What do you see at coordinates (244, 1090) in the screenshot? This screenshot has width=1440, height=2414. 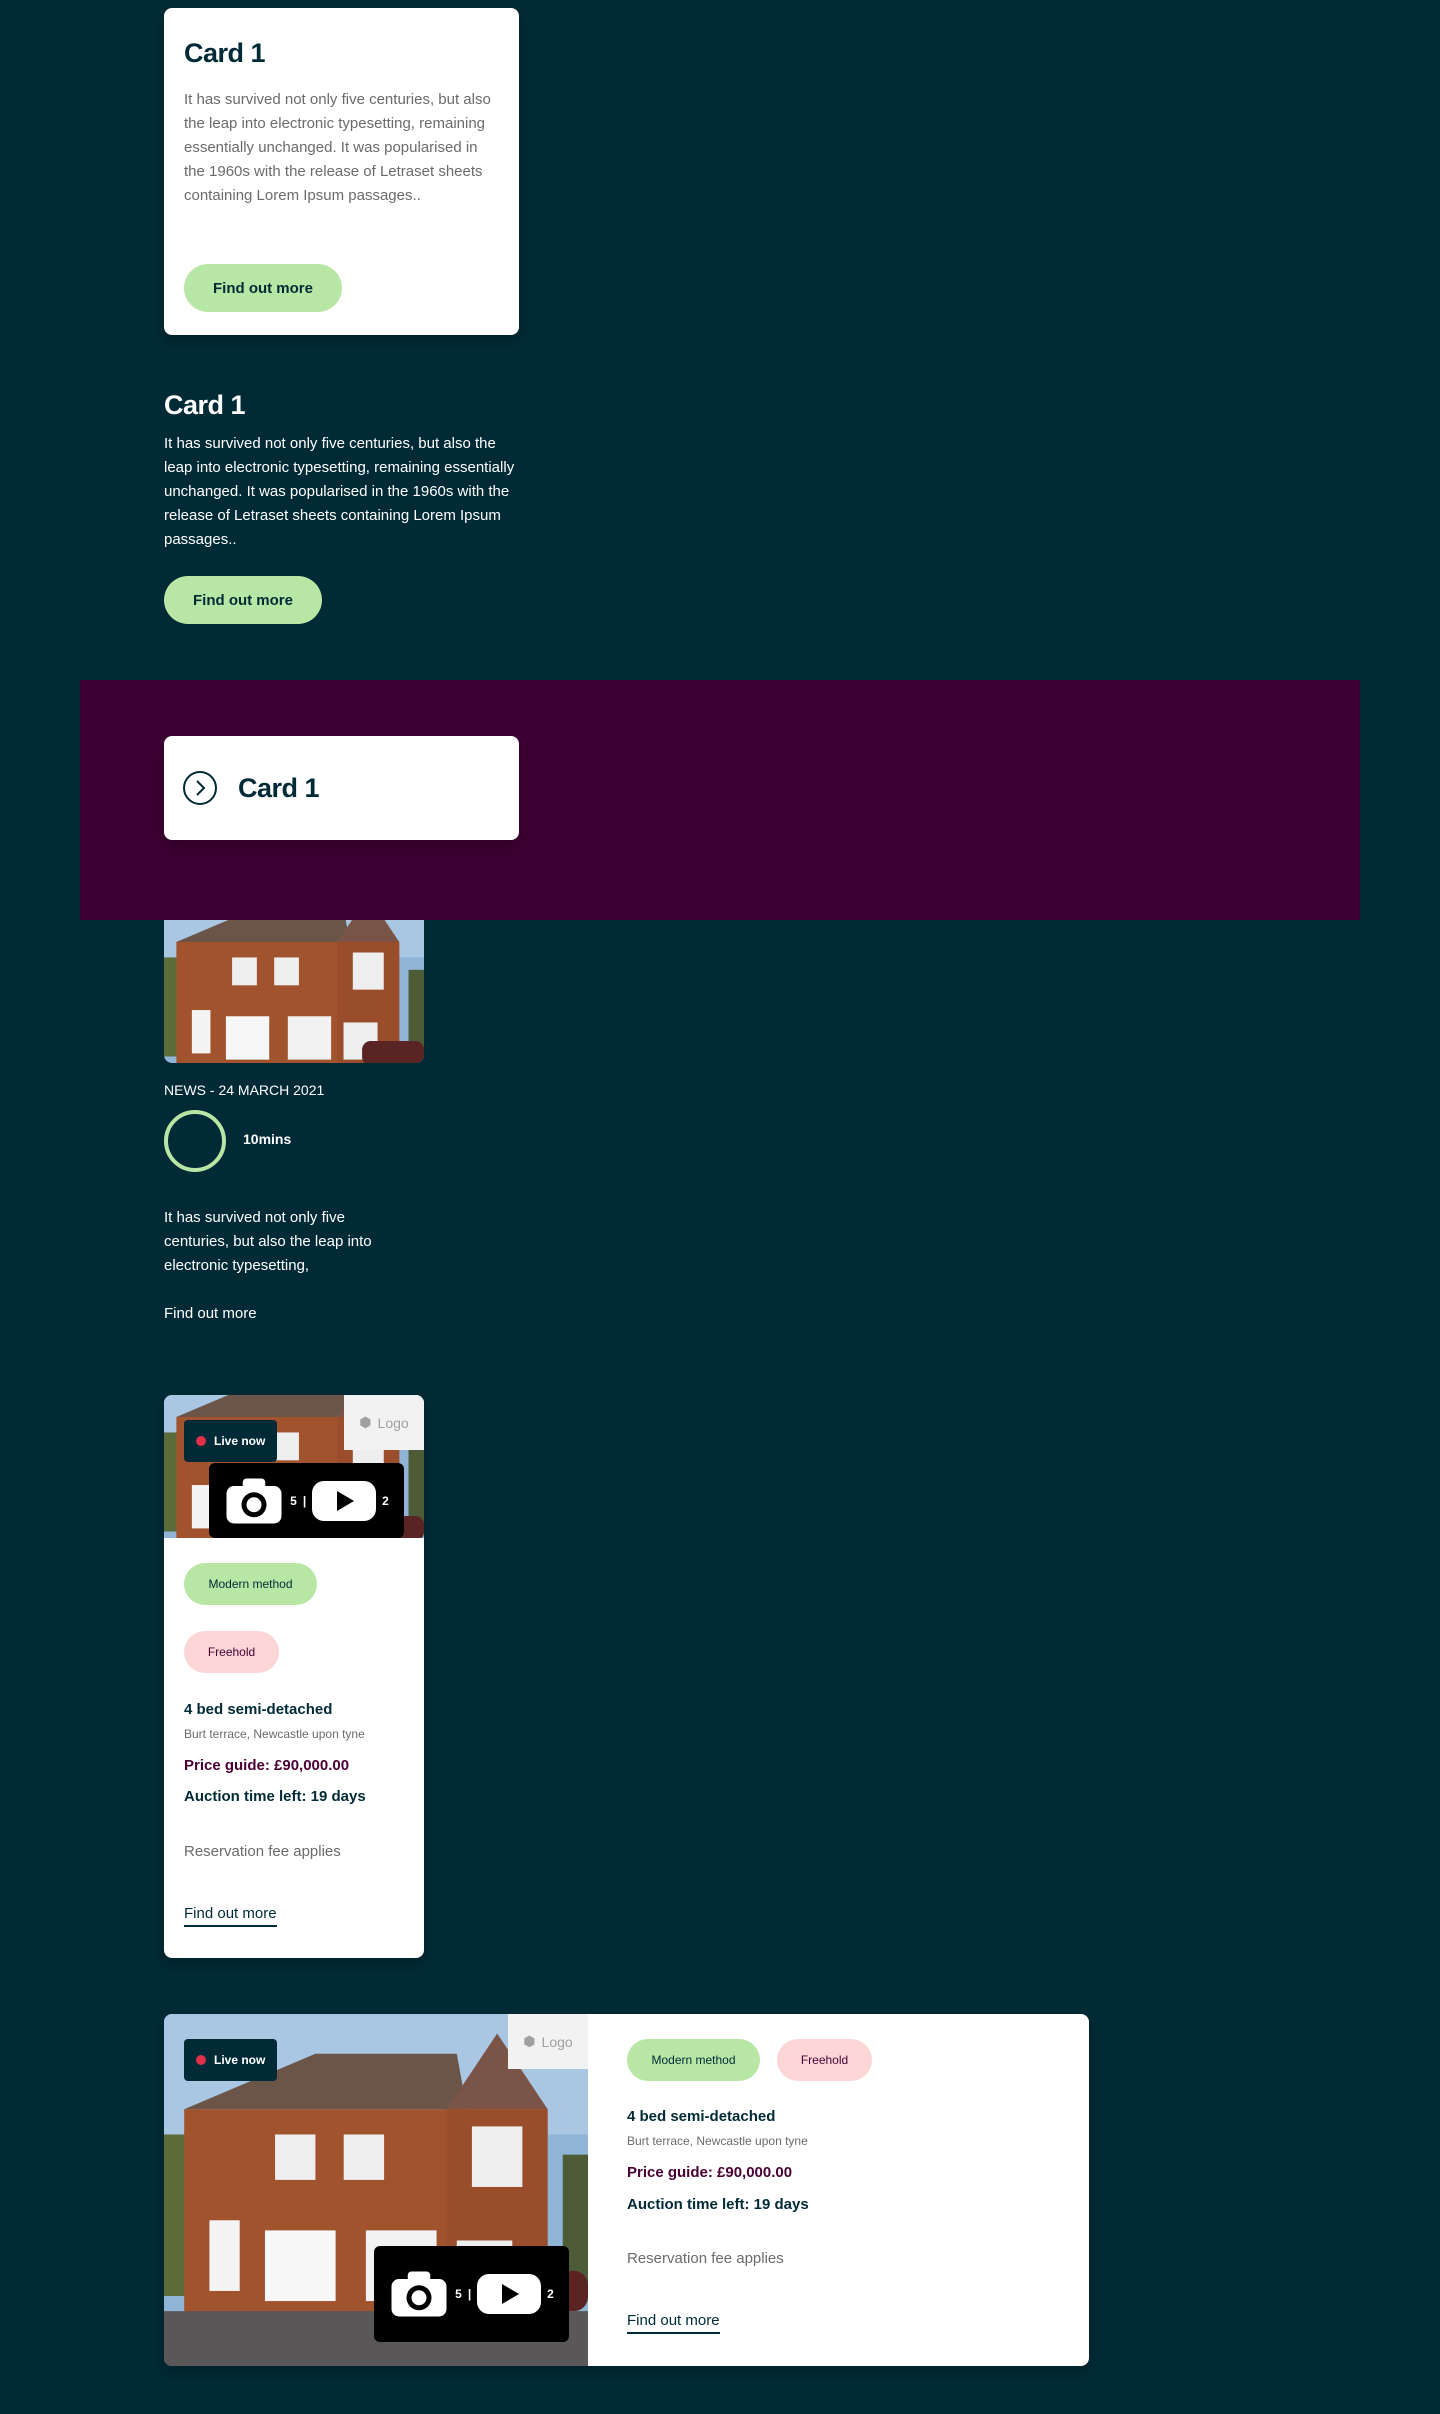 I see `news-meta: NEWS - 24 MARCH 2021` at bounding box center [244, 1090].